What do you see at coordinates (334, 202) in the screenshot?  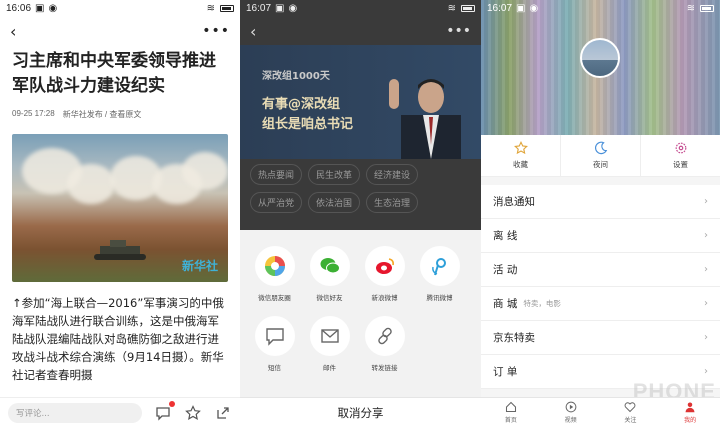 I see `topic-tag: 依法治国` at bounding box center [334, 202].